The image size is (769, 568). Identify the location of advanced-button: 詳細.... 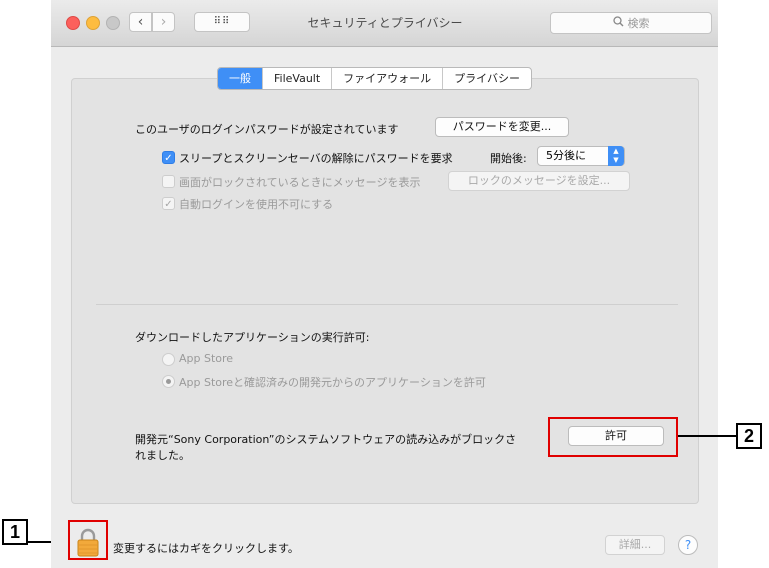
(635, 545).